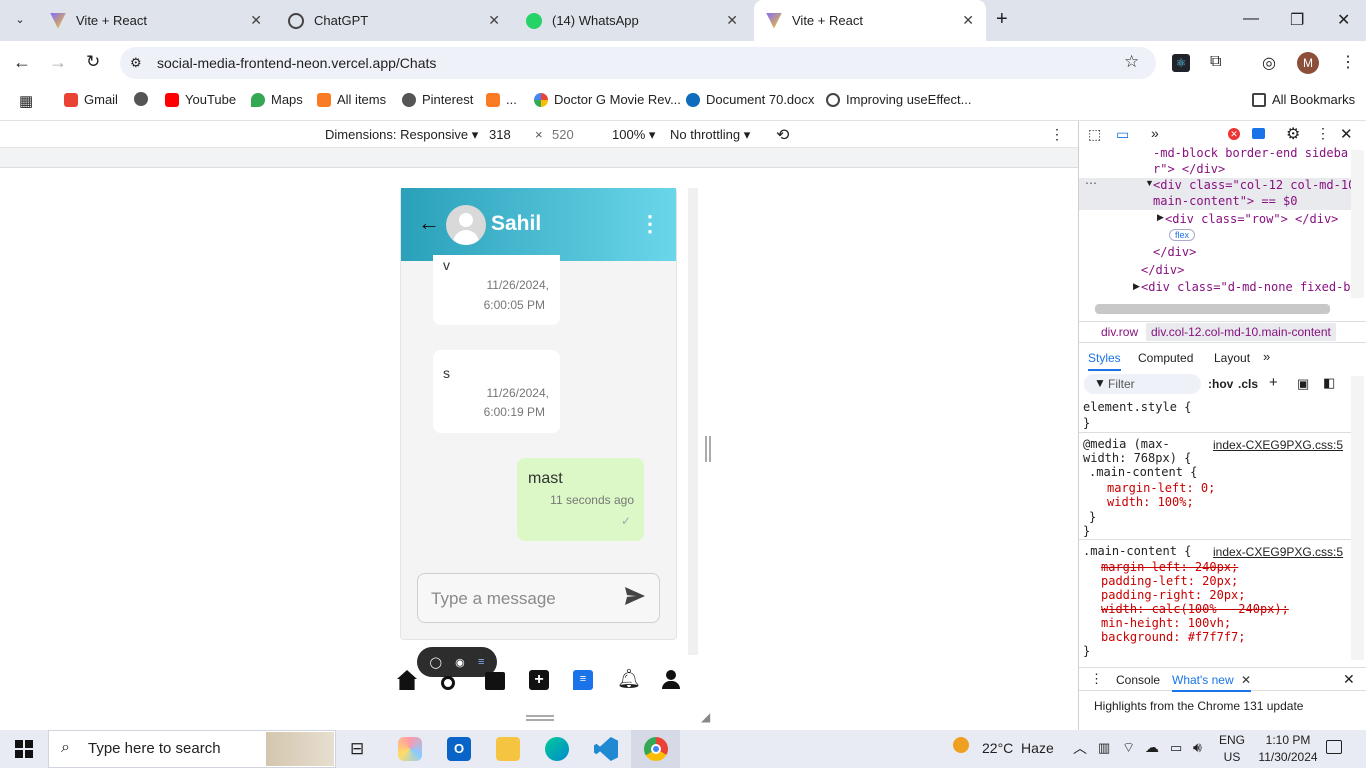 This screenshot has width=1366, height=768. I want to click on device-more-icon: ⋮, so click(1057, 134).